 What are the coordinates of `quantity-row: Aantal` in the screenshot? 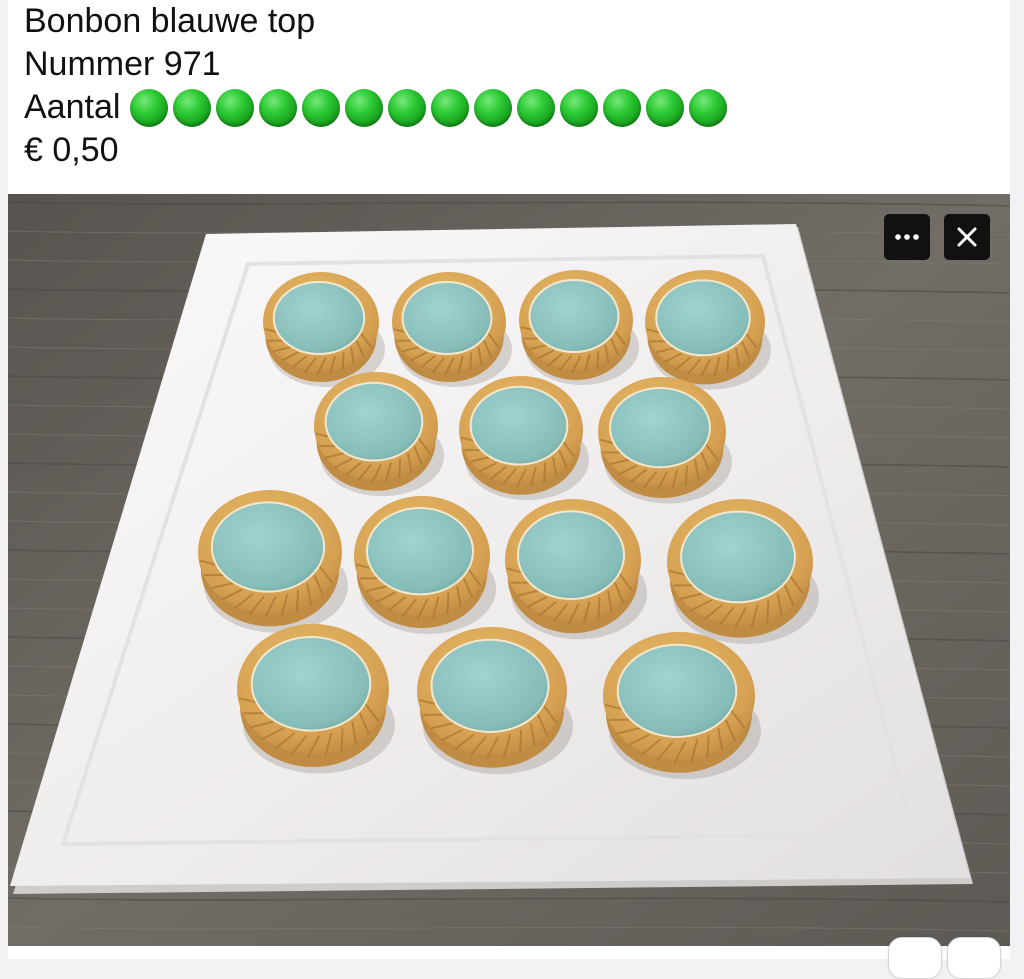 It's located at (375, 107).